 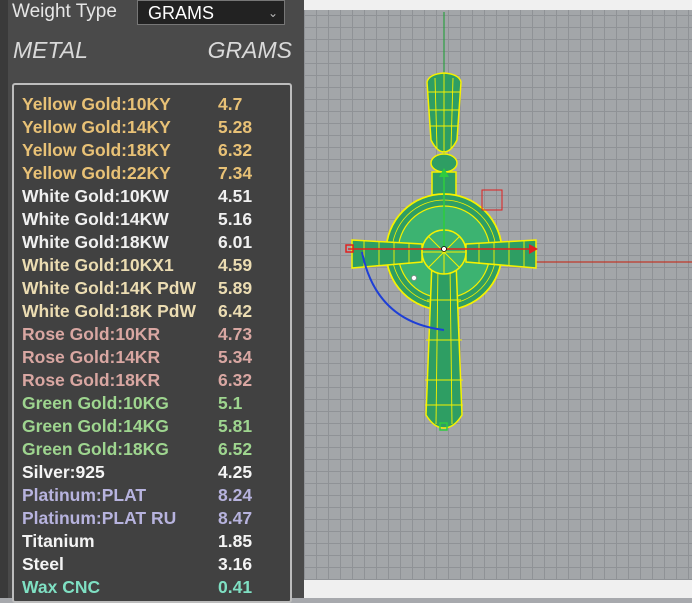 What do you see at coordinates (235, 173) in the screenshot?
I see `metal-grams: 7.34` at bounding box center [235, 173].